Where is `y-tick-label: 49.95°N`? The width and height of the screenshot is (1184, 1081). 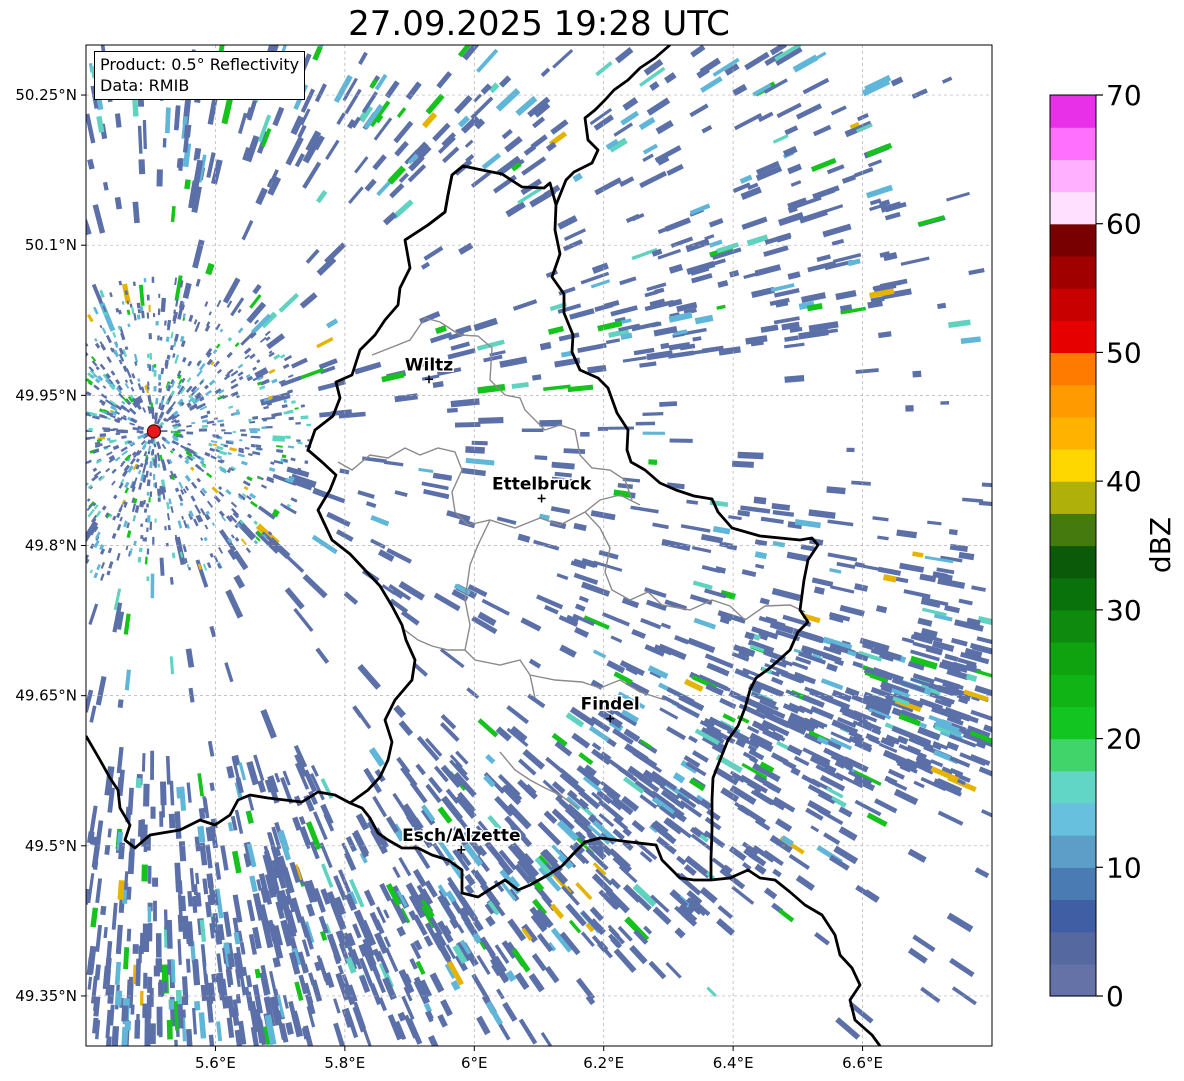
y-tick-label: 49.95°N is located at coordinates (46, 395).